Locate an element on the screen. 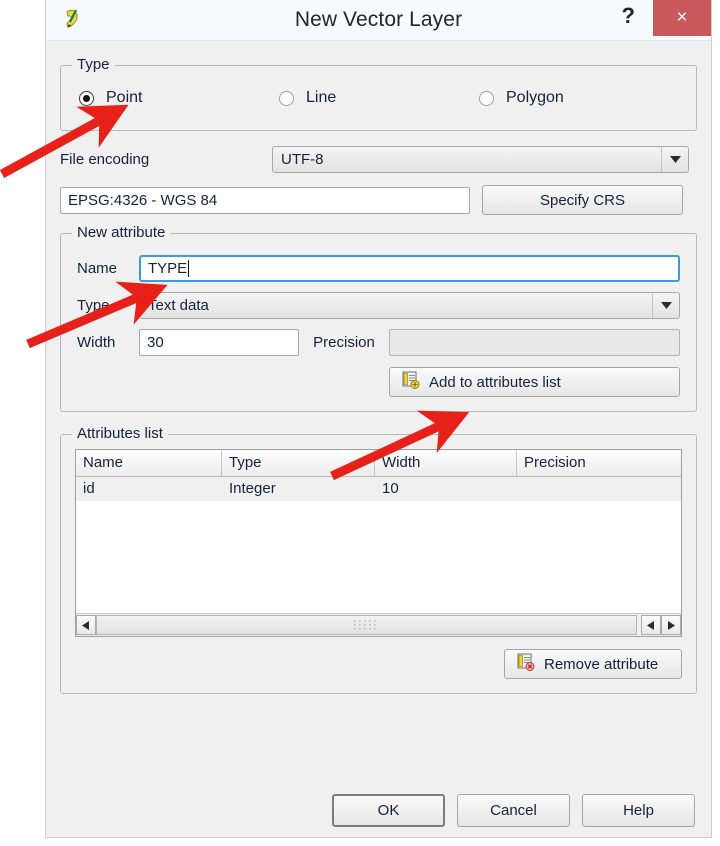  title-bar: New Vector Layer ? × is located at coordinates (378, 20).